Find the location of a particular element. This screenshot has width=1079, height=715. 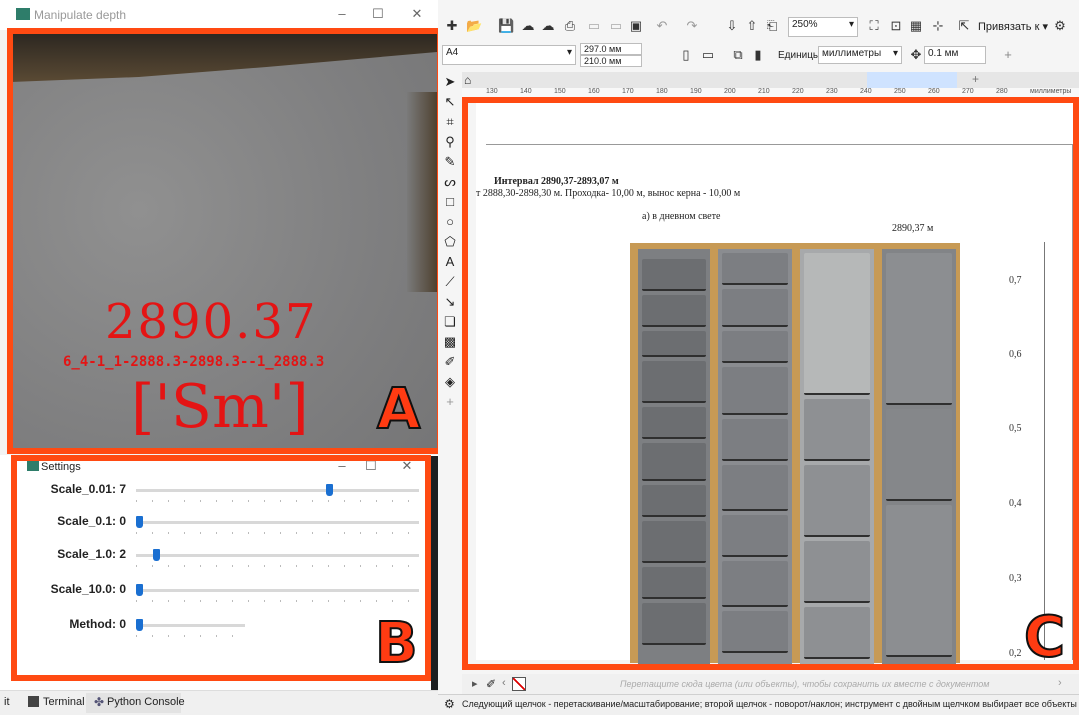

depth-window-titlebar: Manipulate depth – ☐ ✕ is located at coordinates (219, 15).